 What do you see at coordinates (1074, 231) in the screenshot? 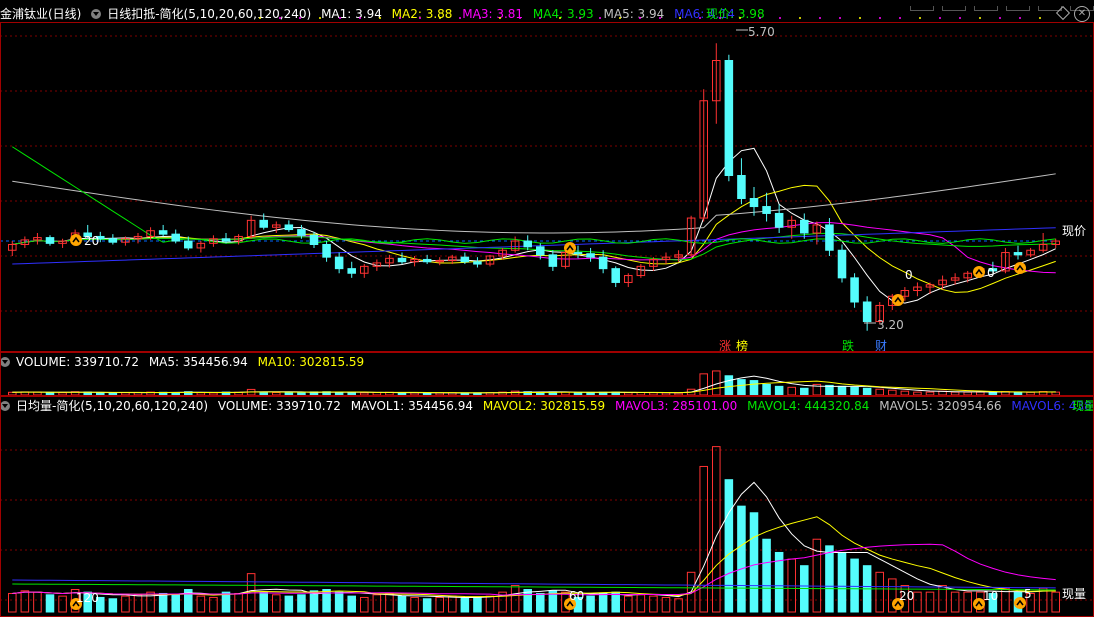
I see `current-price-tag: 现价` at bounding box center [1074, 231].